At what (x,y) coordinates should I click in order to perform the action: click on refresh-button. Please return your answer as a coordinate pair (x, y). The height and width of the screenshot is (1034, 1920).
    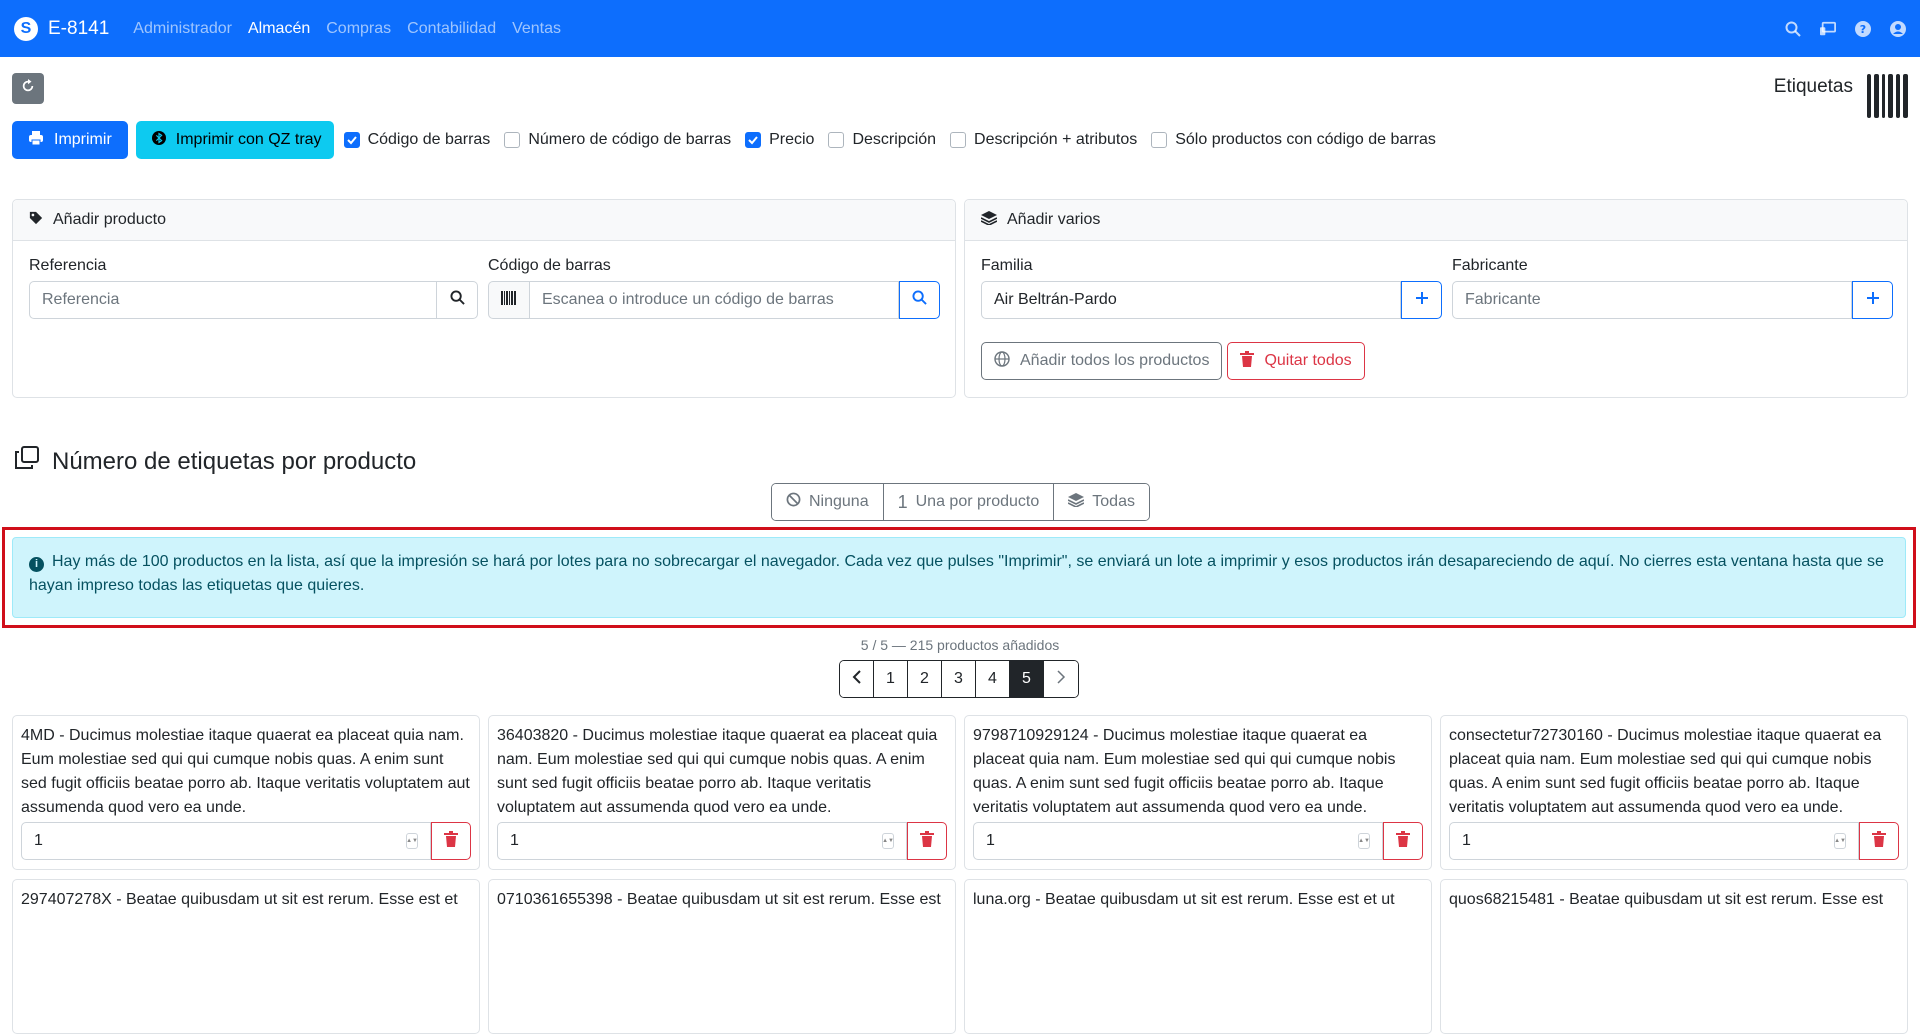
    Looking at the image, I should click on (28, 88).